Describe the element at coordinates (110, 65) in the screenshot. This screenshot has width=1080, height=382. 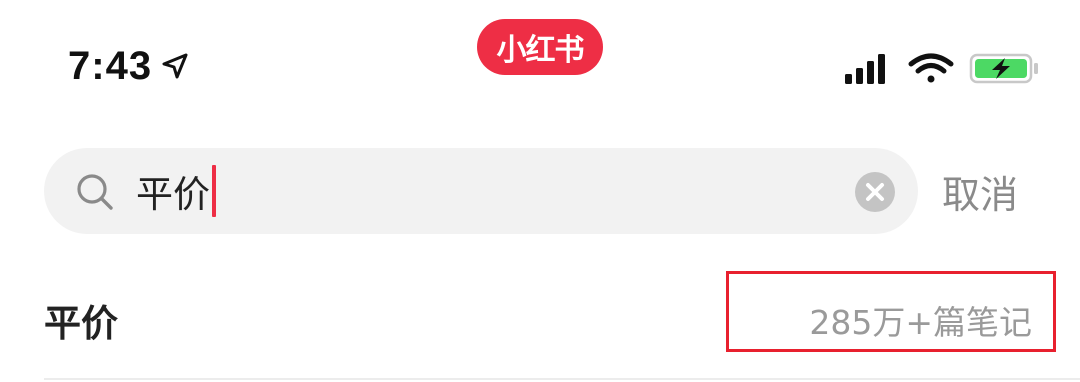
I see `time-text: 7:43` at that location.